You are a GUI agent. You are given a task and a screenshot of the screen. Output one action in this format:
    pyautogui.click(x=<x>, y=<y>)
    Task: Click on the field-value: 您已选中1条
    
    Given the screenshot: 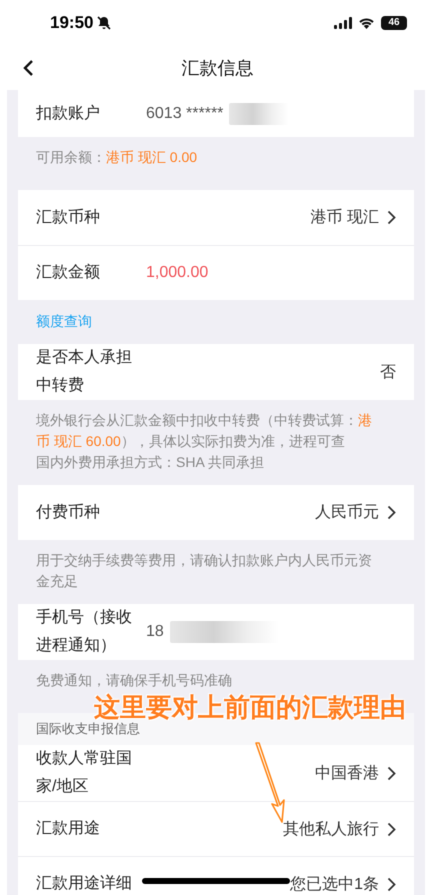 What is the action you would take?
    pyautogui.click(x=334, y=884)
    